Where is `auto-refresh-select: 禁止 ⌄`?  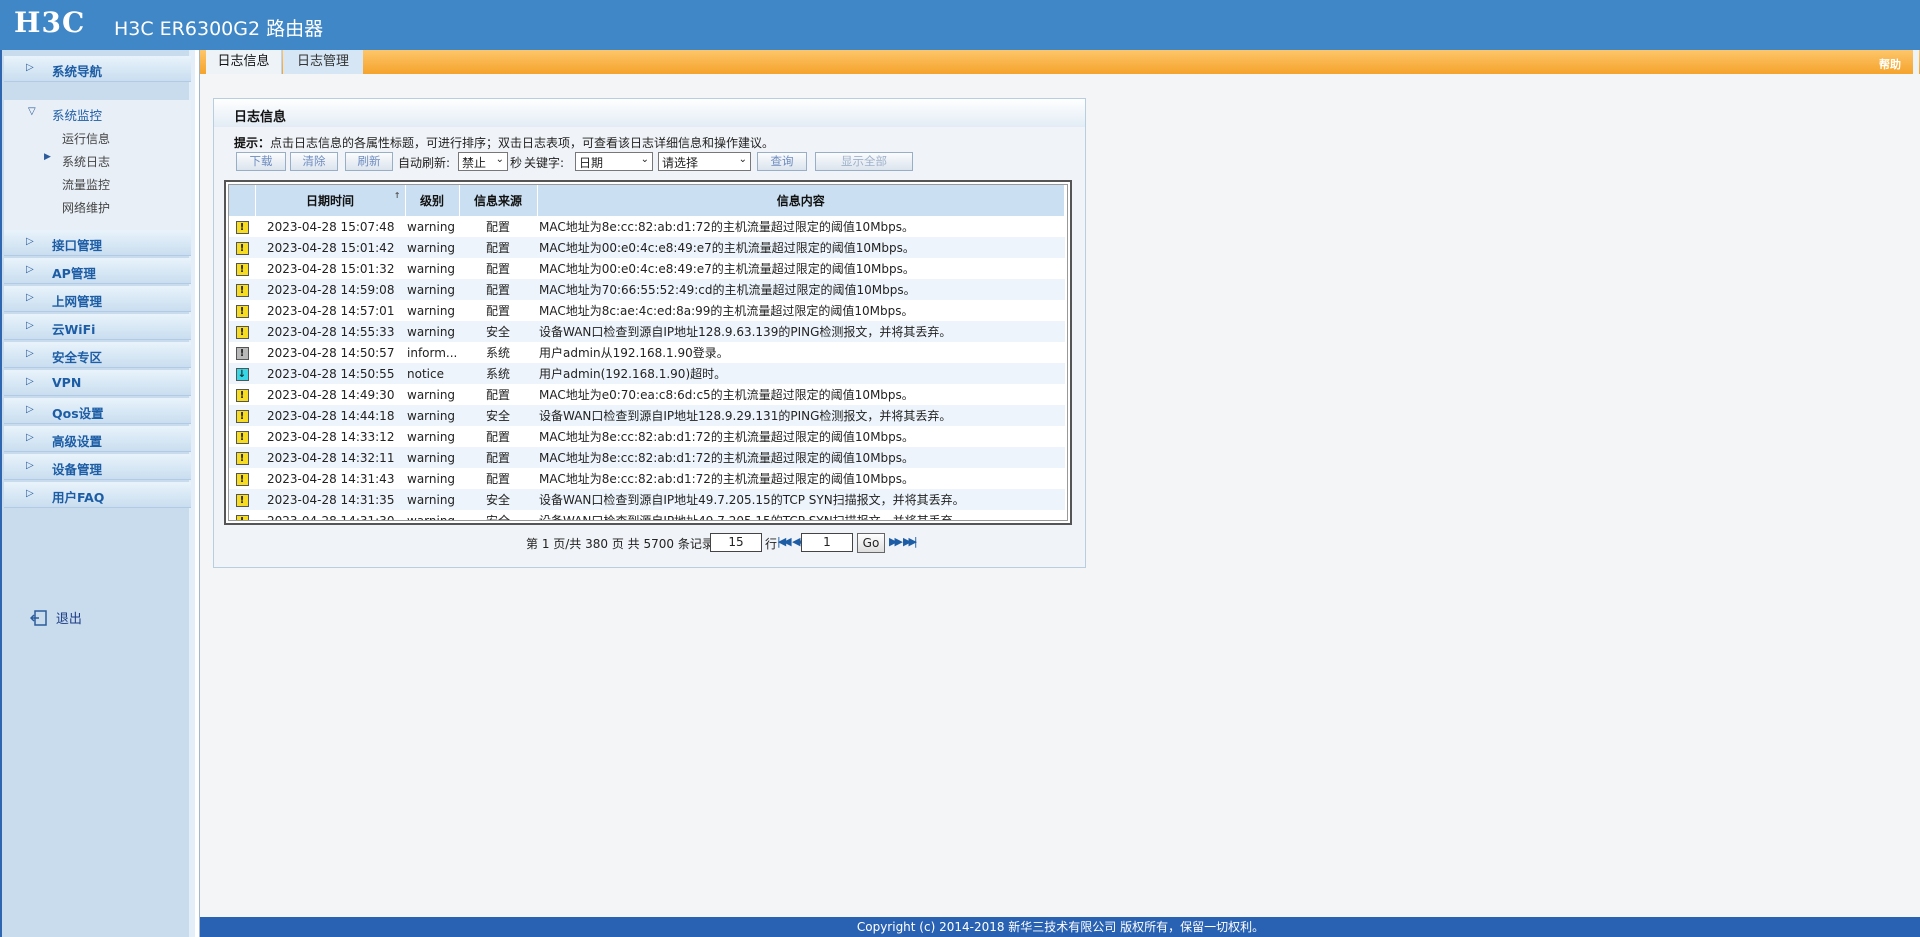
auto-refresh-select: 禁止 ⌄ is located at coordinates (483, 161).